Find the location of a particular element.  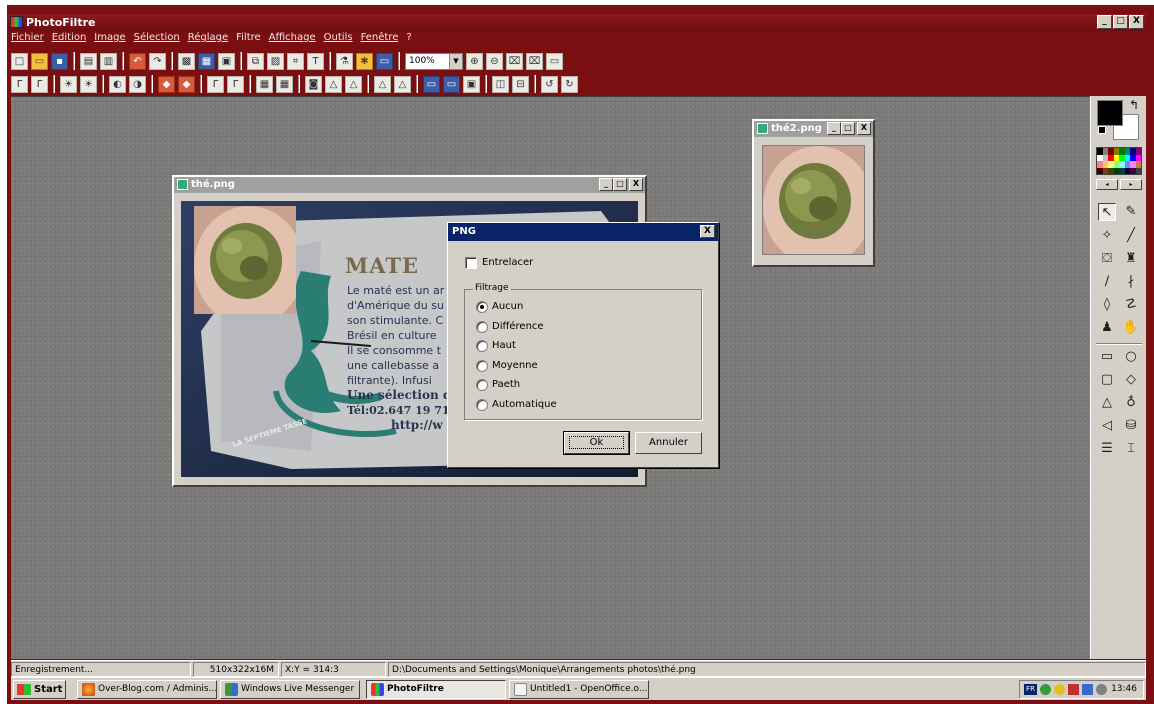

smudge-tool-icon: ☡ is located at coordinates (1131, 305).